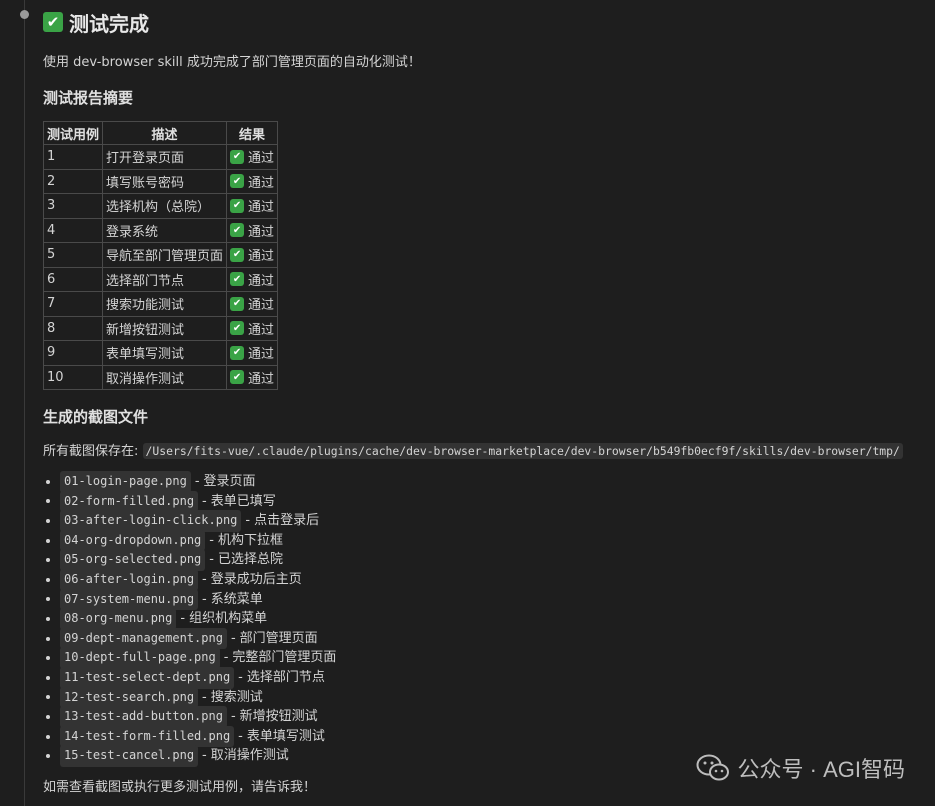  I want to click on test-case-desc: 选择部门节点, so click(165, 279).